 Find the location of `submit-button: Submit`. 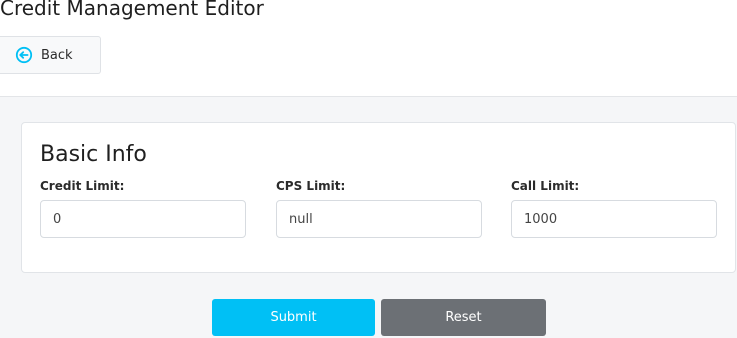

submit-button: Submit is located at coordinates (293, 317).